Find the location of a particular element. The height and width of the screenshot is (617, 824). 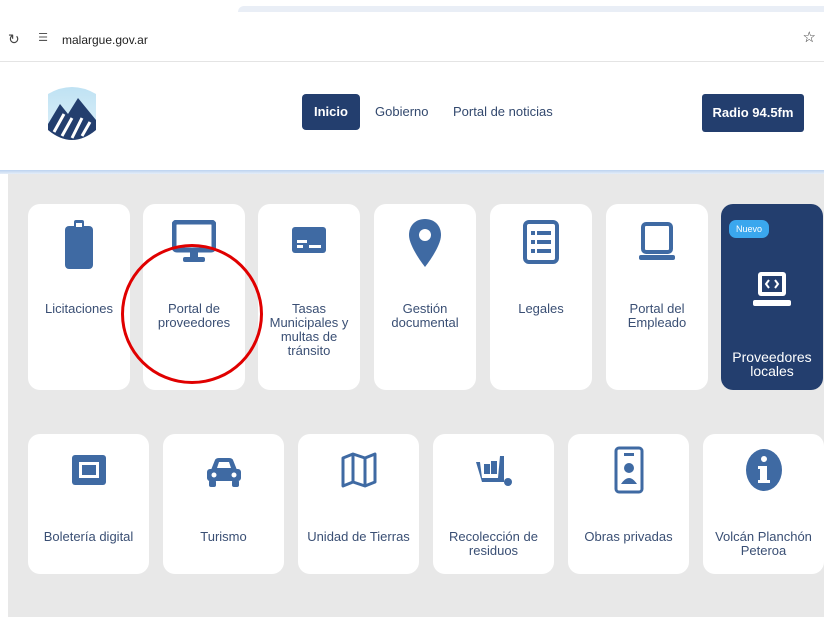

card-gestion-documental: Gestión documental is located at coordinates (425, 297).